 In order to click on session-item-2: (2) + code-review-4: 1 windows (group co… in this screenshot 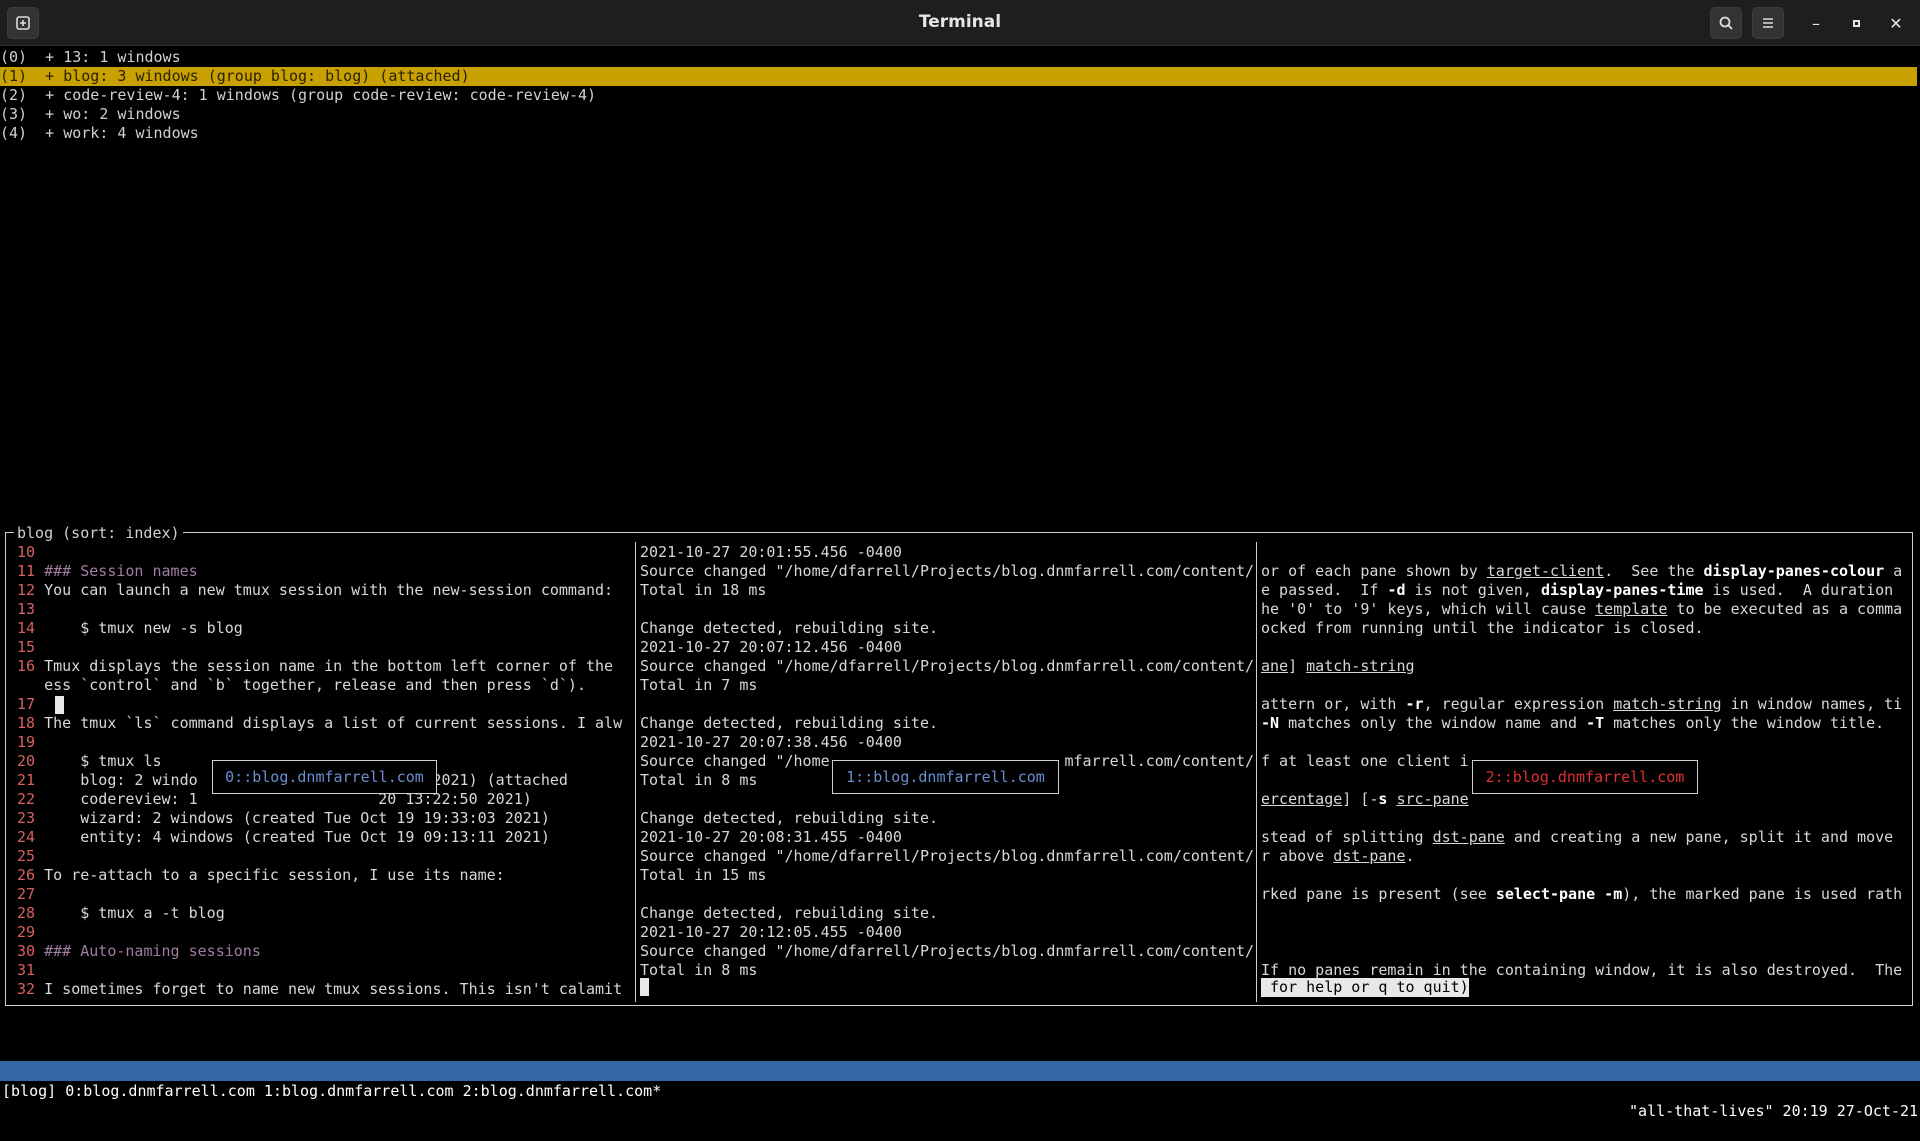, I will do `click(298, 95)`.